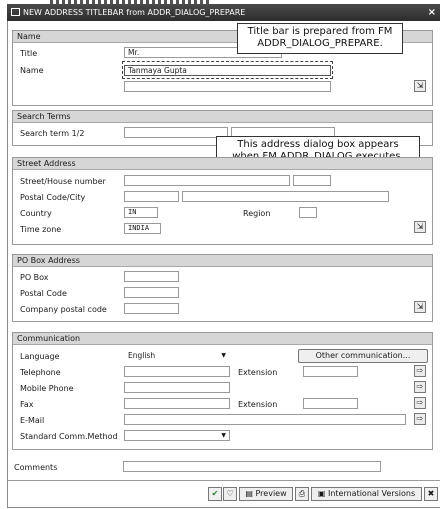  Describe the element at coordinates (151, 276) in the screenshot. I see `po-box-field` at that location.